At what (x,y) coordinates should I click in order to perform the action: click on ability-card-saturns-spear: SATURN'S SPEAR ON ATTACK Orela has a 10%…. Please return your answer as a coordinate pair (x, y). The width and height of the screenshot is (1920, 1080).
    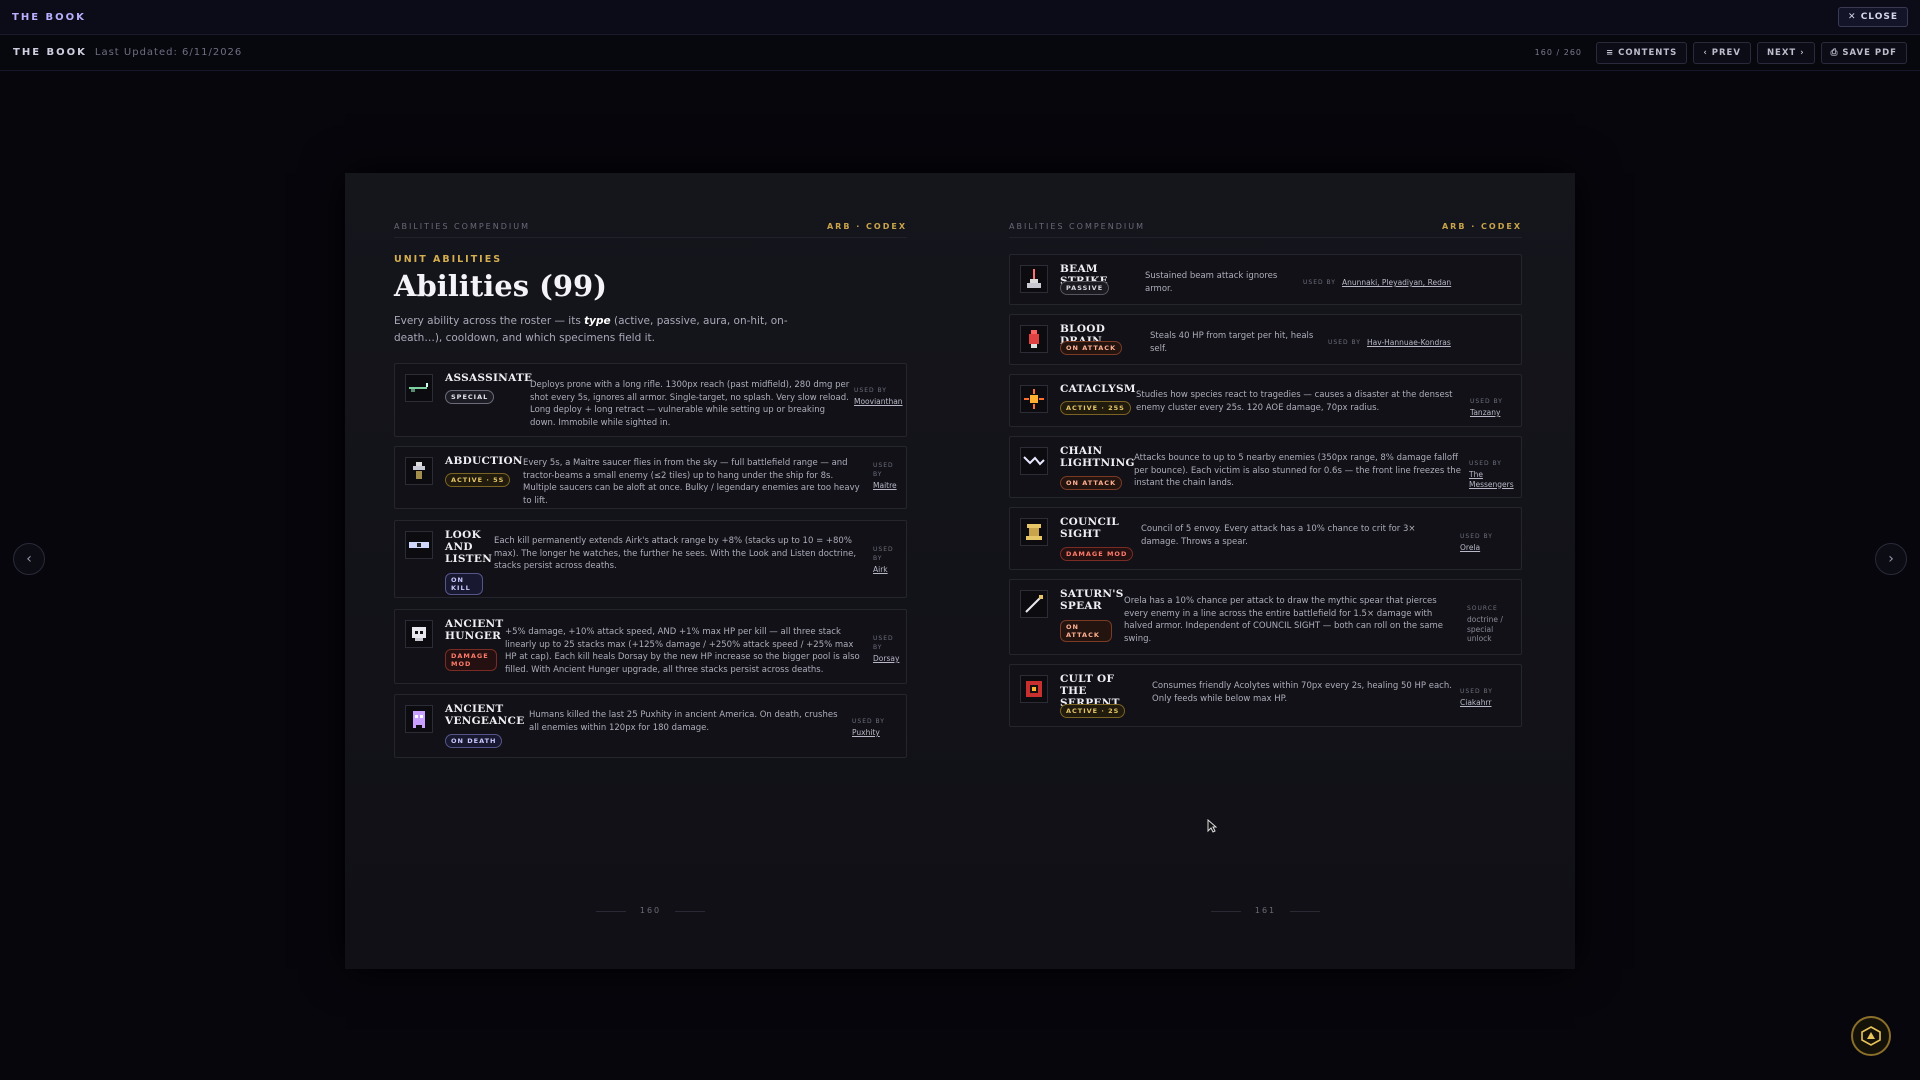
    Looking at the image, I should click on (1265, 617).